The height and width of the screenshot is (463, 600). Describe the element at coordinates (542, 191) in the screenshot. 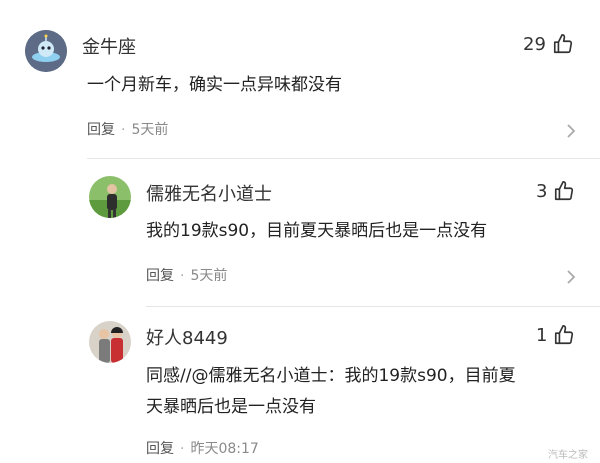

I see `like-count: 3` at that location.